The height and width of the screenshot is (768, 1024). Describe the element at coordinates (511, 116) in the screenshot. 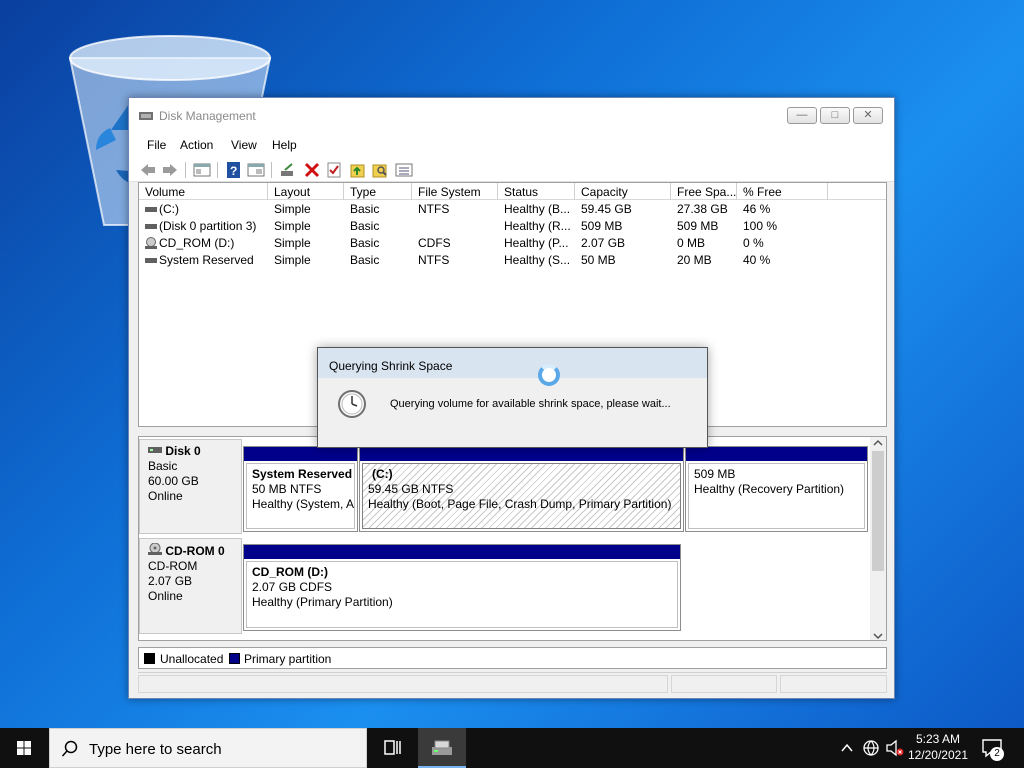

I see `title-bar: Disk Management — □ ✕` at that location.